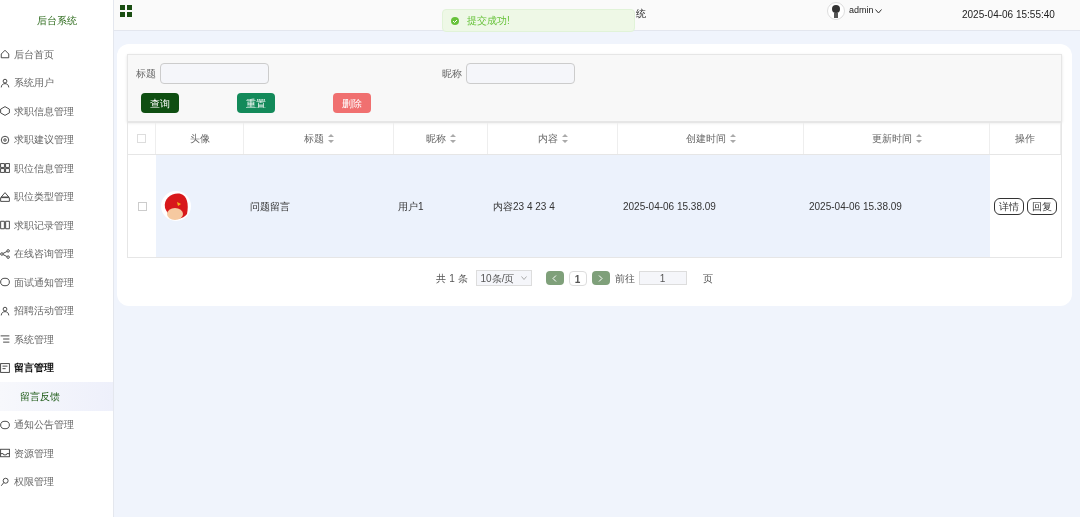  What do you see at coordinates (455, 20) in the screenshot?
I see `check-circle-icon` at bounding box center [455, 20].